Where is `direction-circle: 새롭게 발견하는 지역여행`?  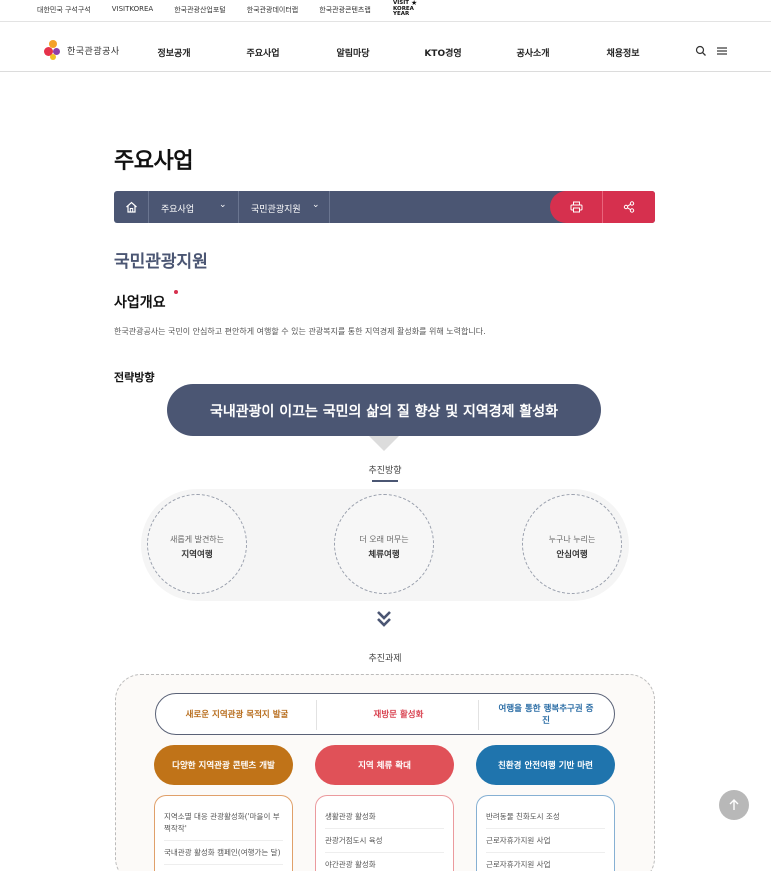
direction-circle: 새롭게 발견하는 지역여행 is located at coordinates (197, 544).